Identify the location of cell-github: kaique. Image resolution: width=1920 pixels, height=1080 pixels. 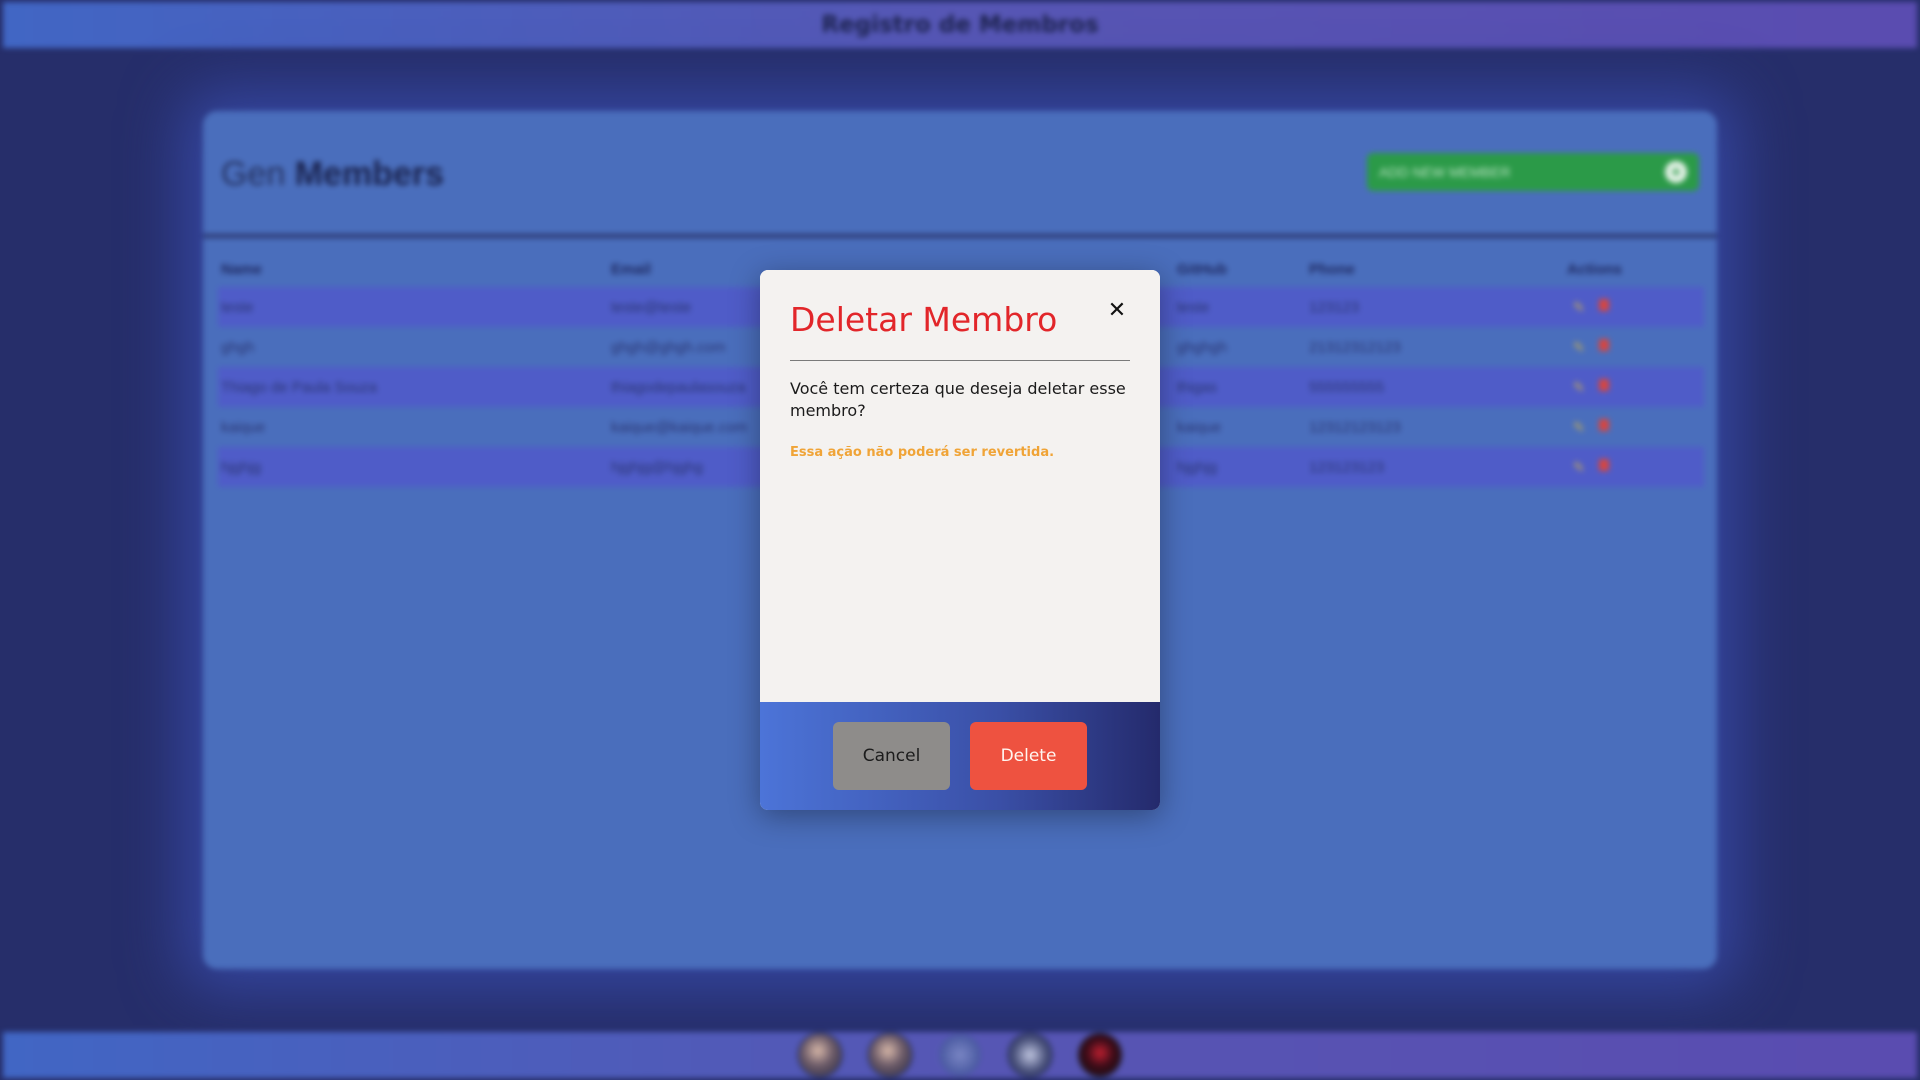
(1199, 427).